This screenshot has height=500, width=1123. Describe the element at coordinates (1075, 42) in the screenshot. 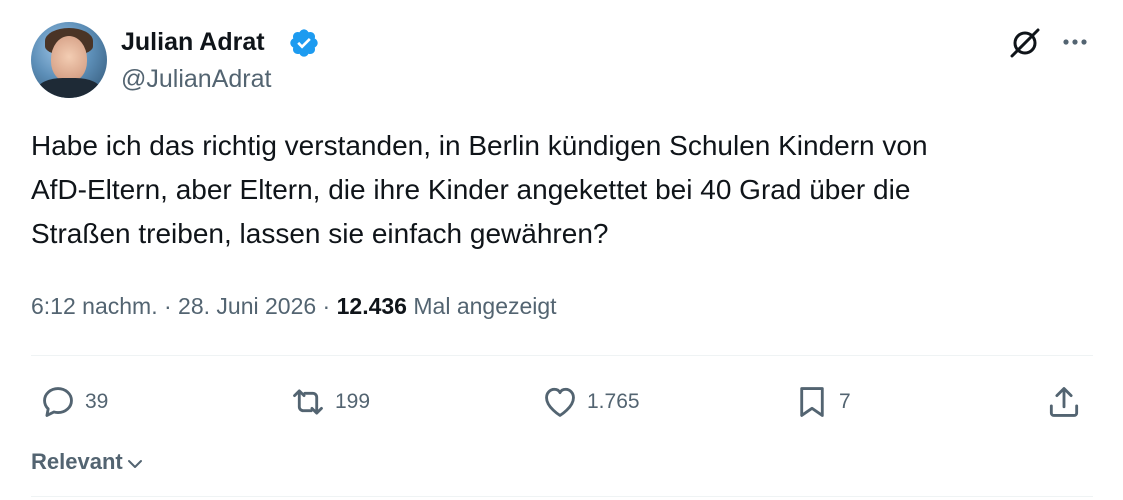

I see `more-options-icon` at that location.